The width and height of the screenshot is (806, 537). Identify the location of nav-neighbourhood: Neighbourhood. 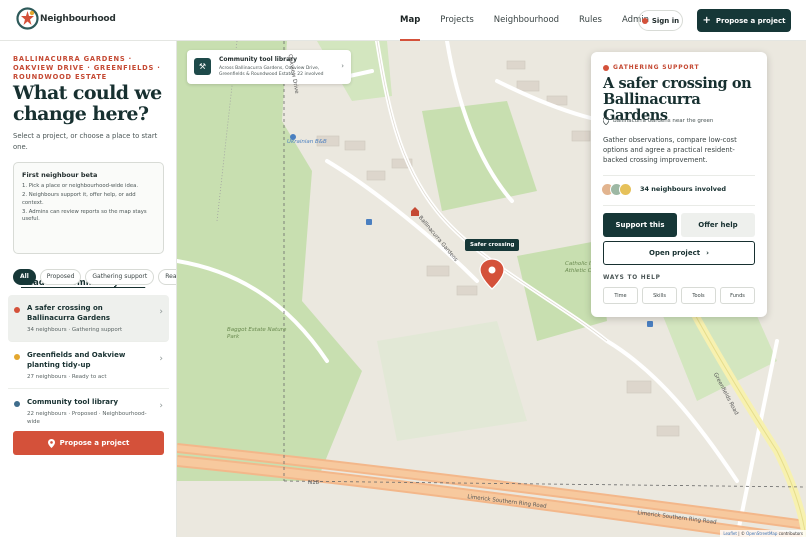
(526, 20).